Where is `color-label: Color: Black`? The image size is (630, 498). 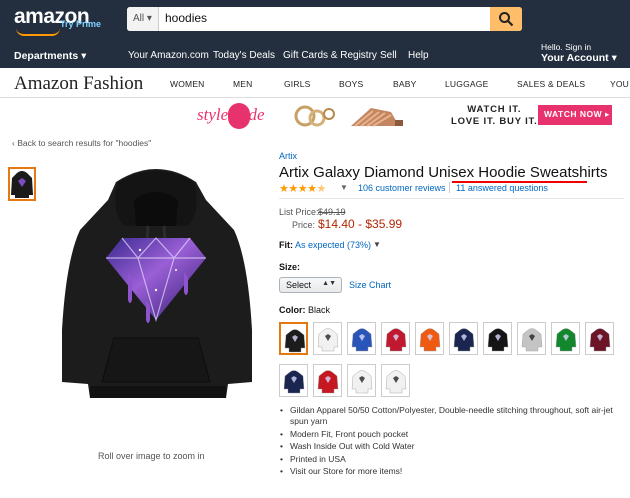
color-label: Color: Black is located at coordinates (305, 310).